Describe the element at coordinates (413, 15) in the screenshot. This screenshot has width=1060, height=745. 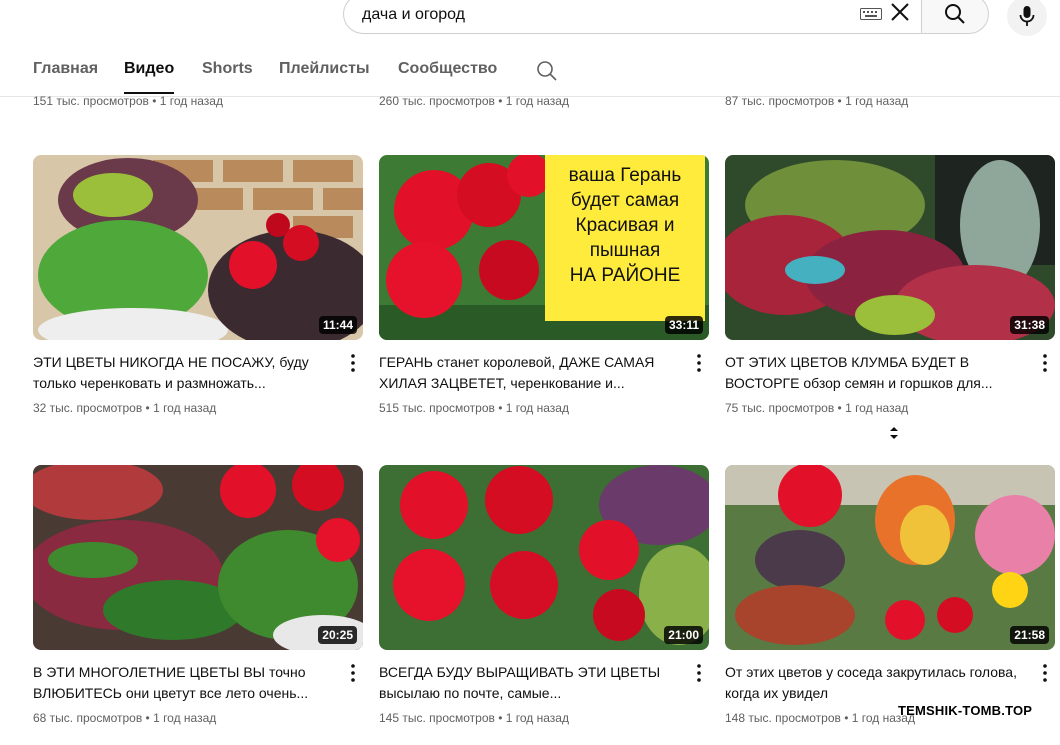
I see `search-query: дача и огород` at that location.